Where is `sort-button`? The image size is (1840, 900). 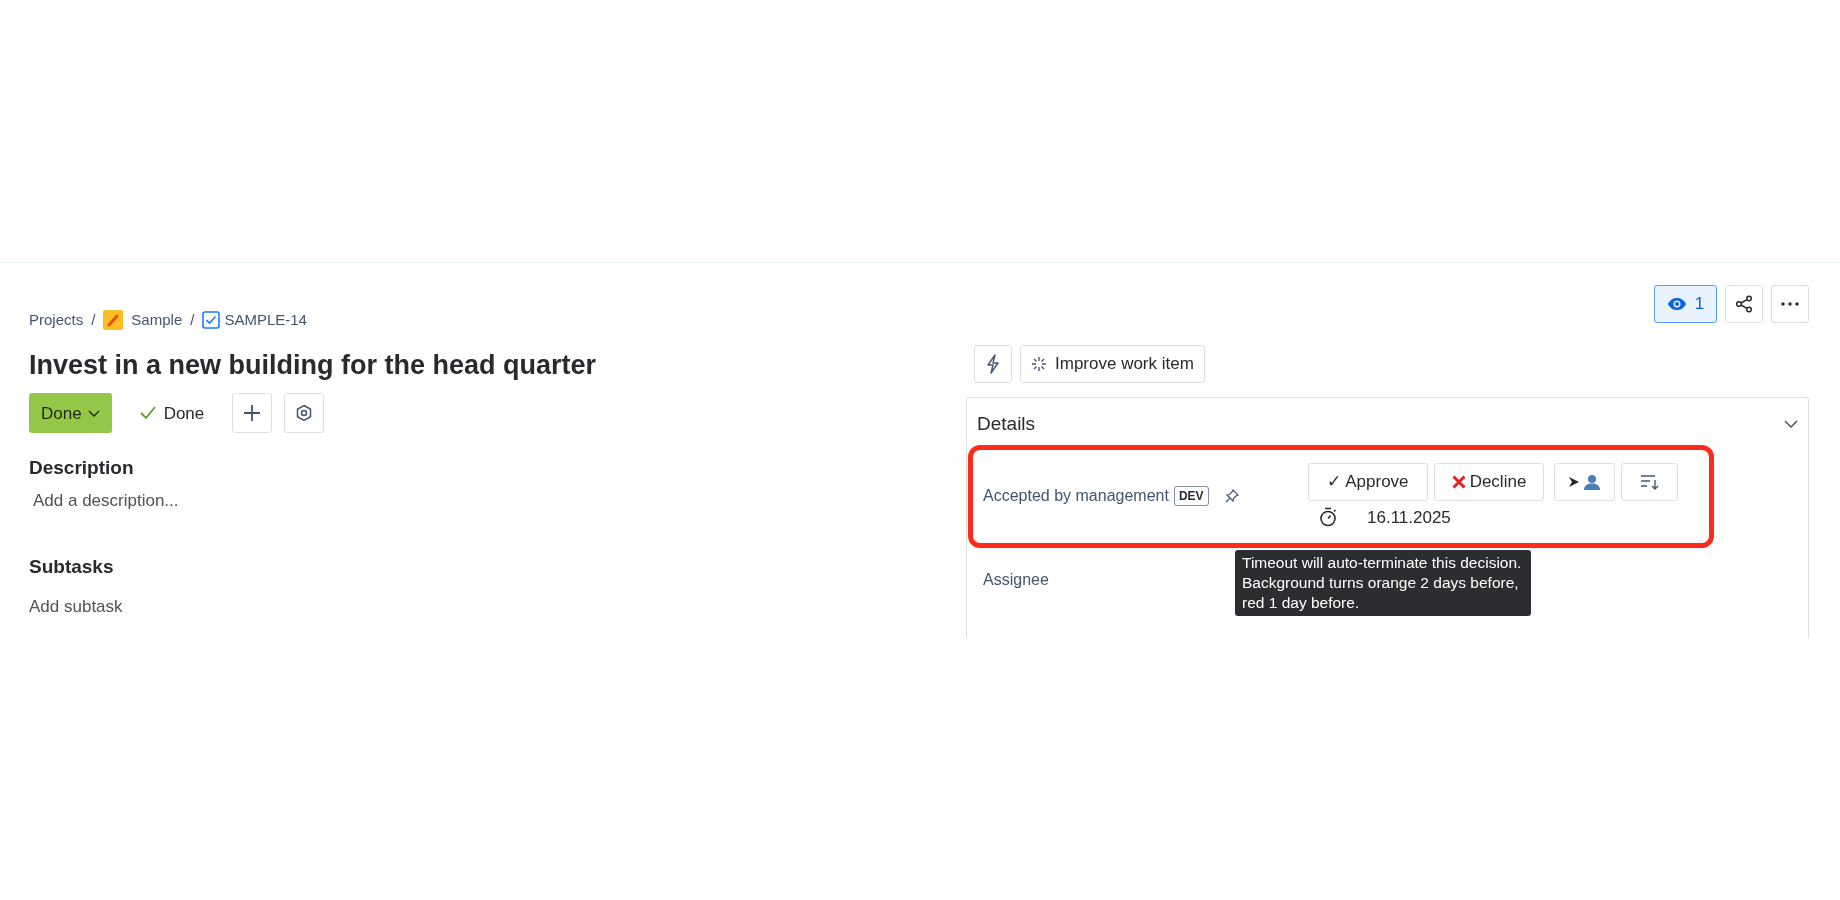
sort-button is located at coordinates (1649, 481).